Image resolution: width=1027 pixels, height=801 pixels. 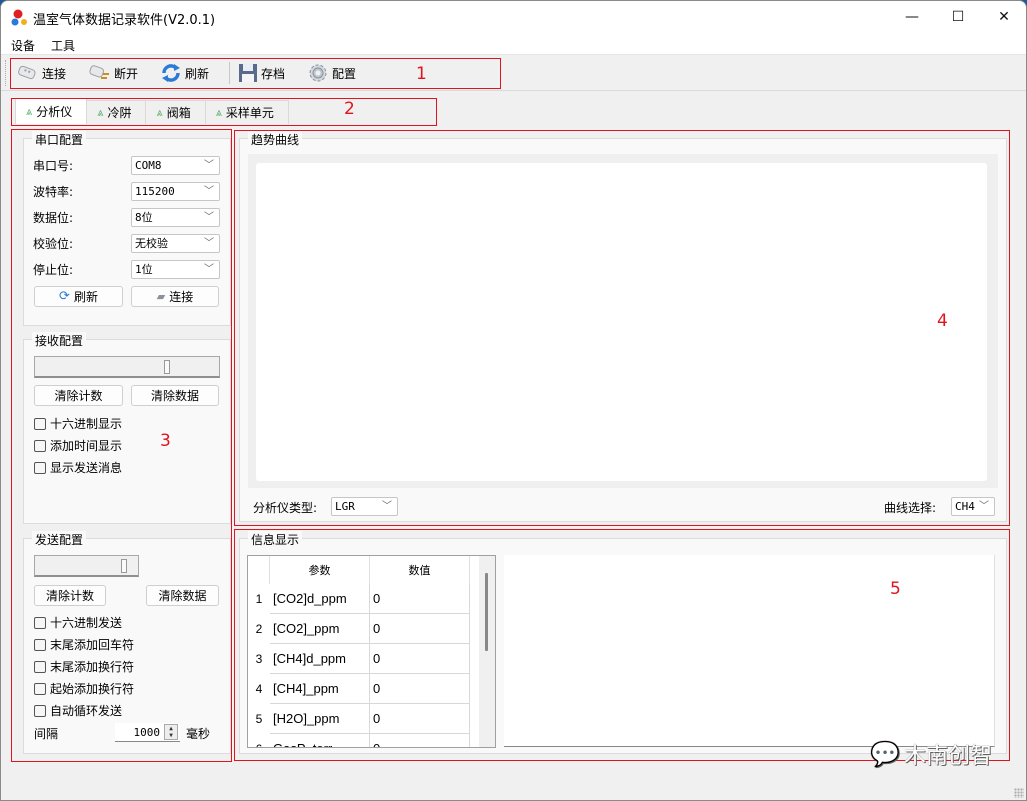 I want to click on minimize-button: —, so click(x=912, y=17).